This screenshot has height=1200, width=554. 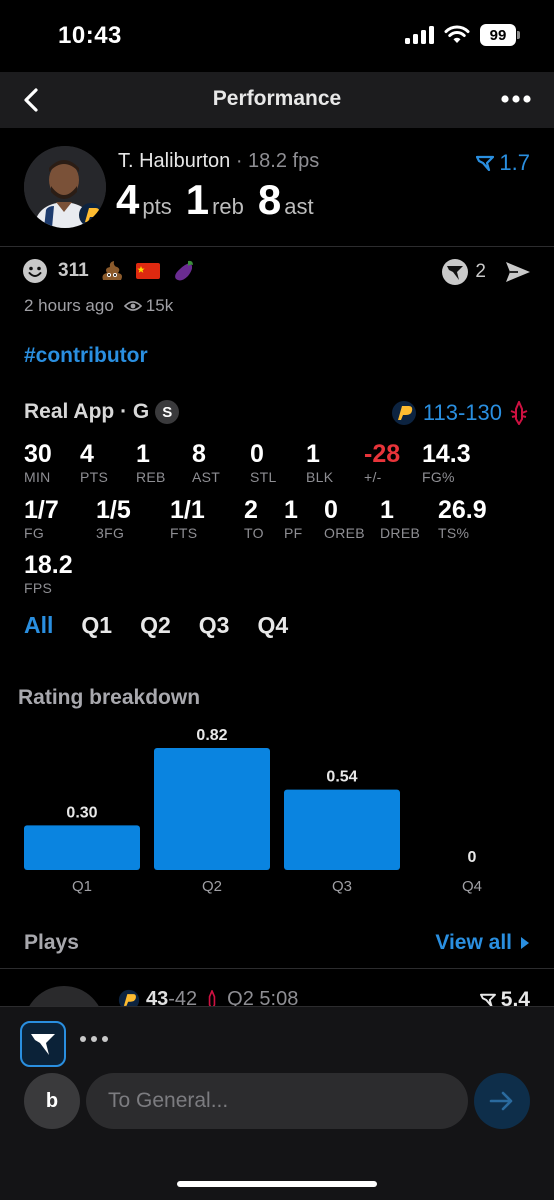 What do you see at coordinates (472, 857) in the screenshot?
I see `chart-value-label: 0` at bounding box center [472, 857].